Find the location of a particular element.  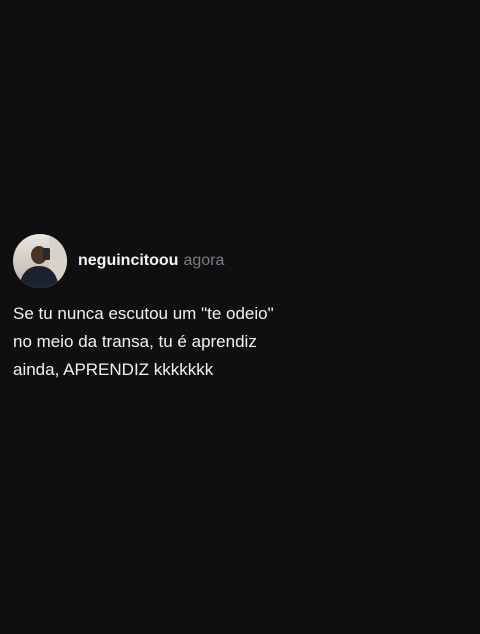

post-meta: neguincitoou agora is located at coordinates (151, 261).